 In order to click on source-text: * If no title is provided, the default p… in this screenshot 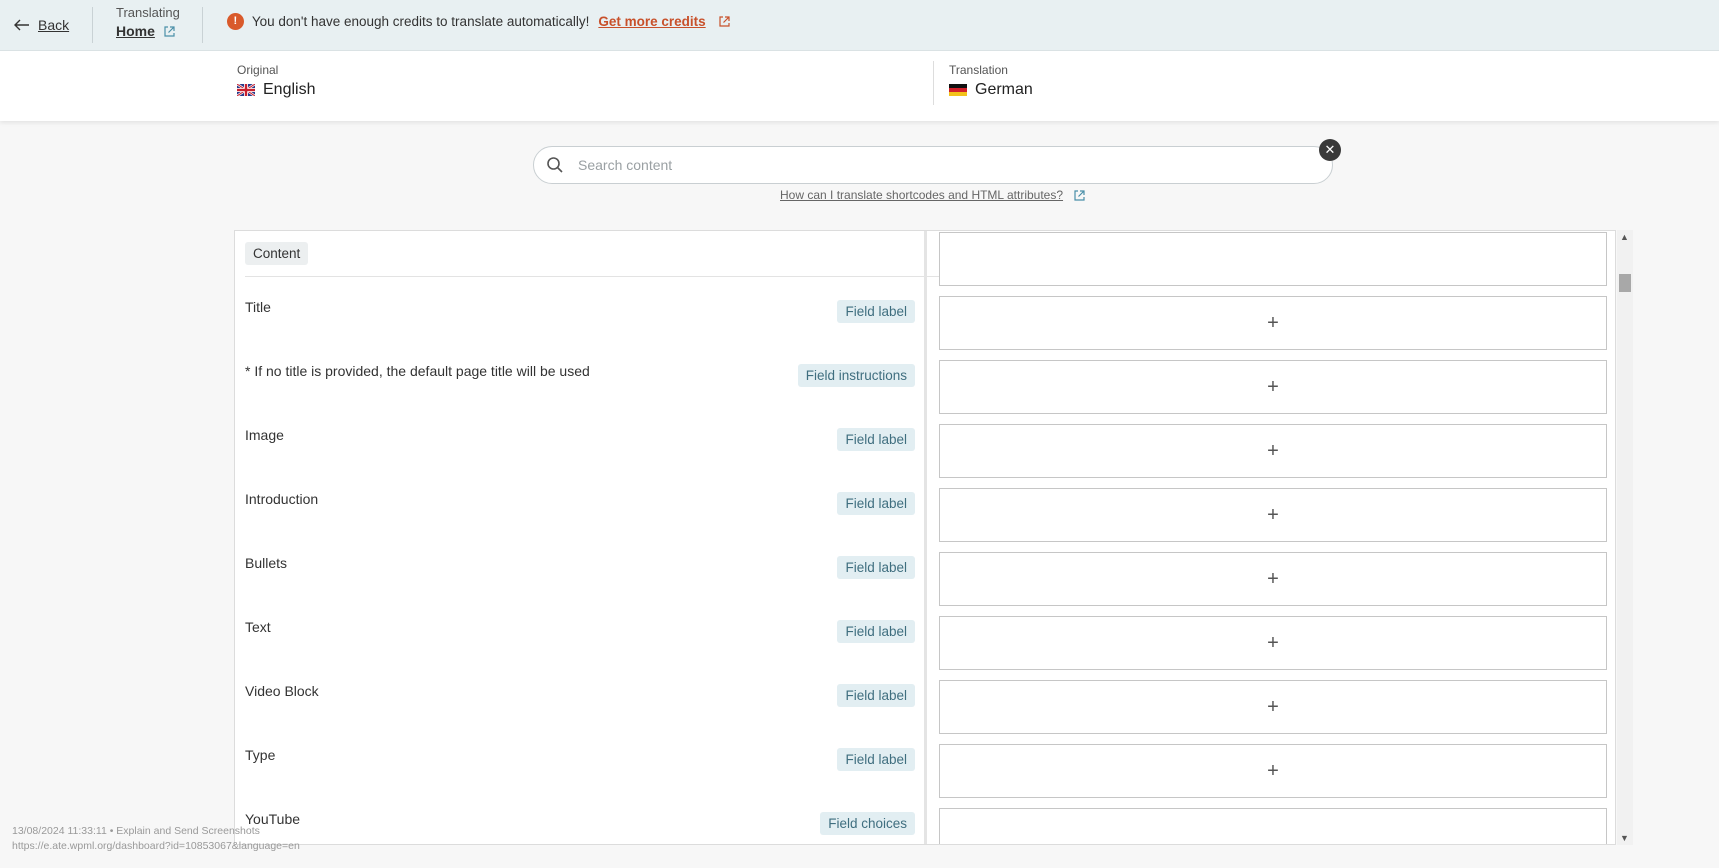, I will do `click(417, 371)`.